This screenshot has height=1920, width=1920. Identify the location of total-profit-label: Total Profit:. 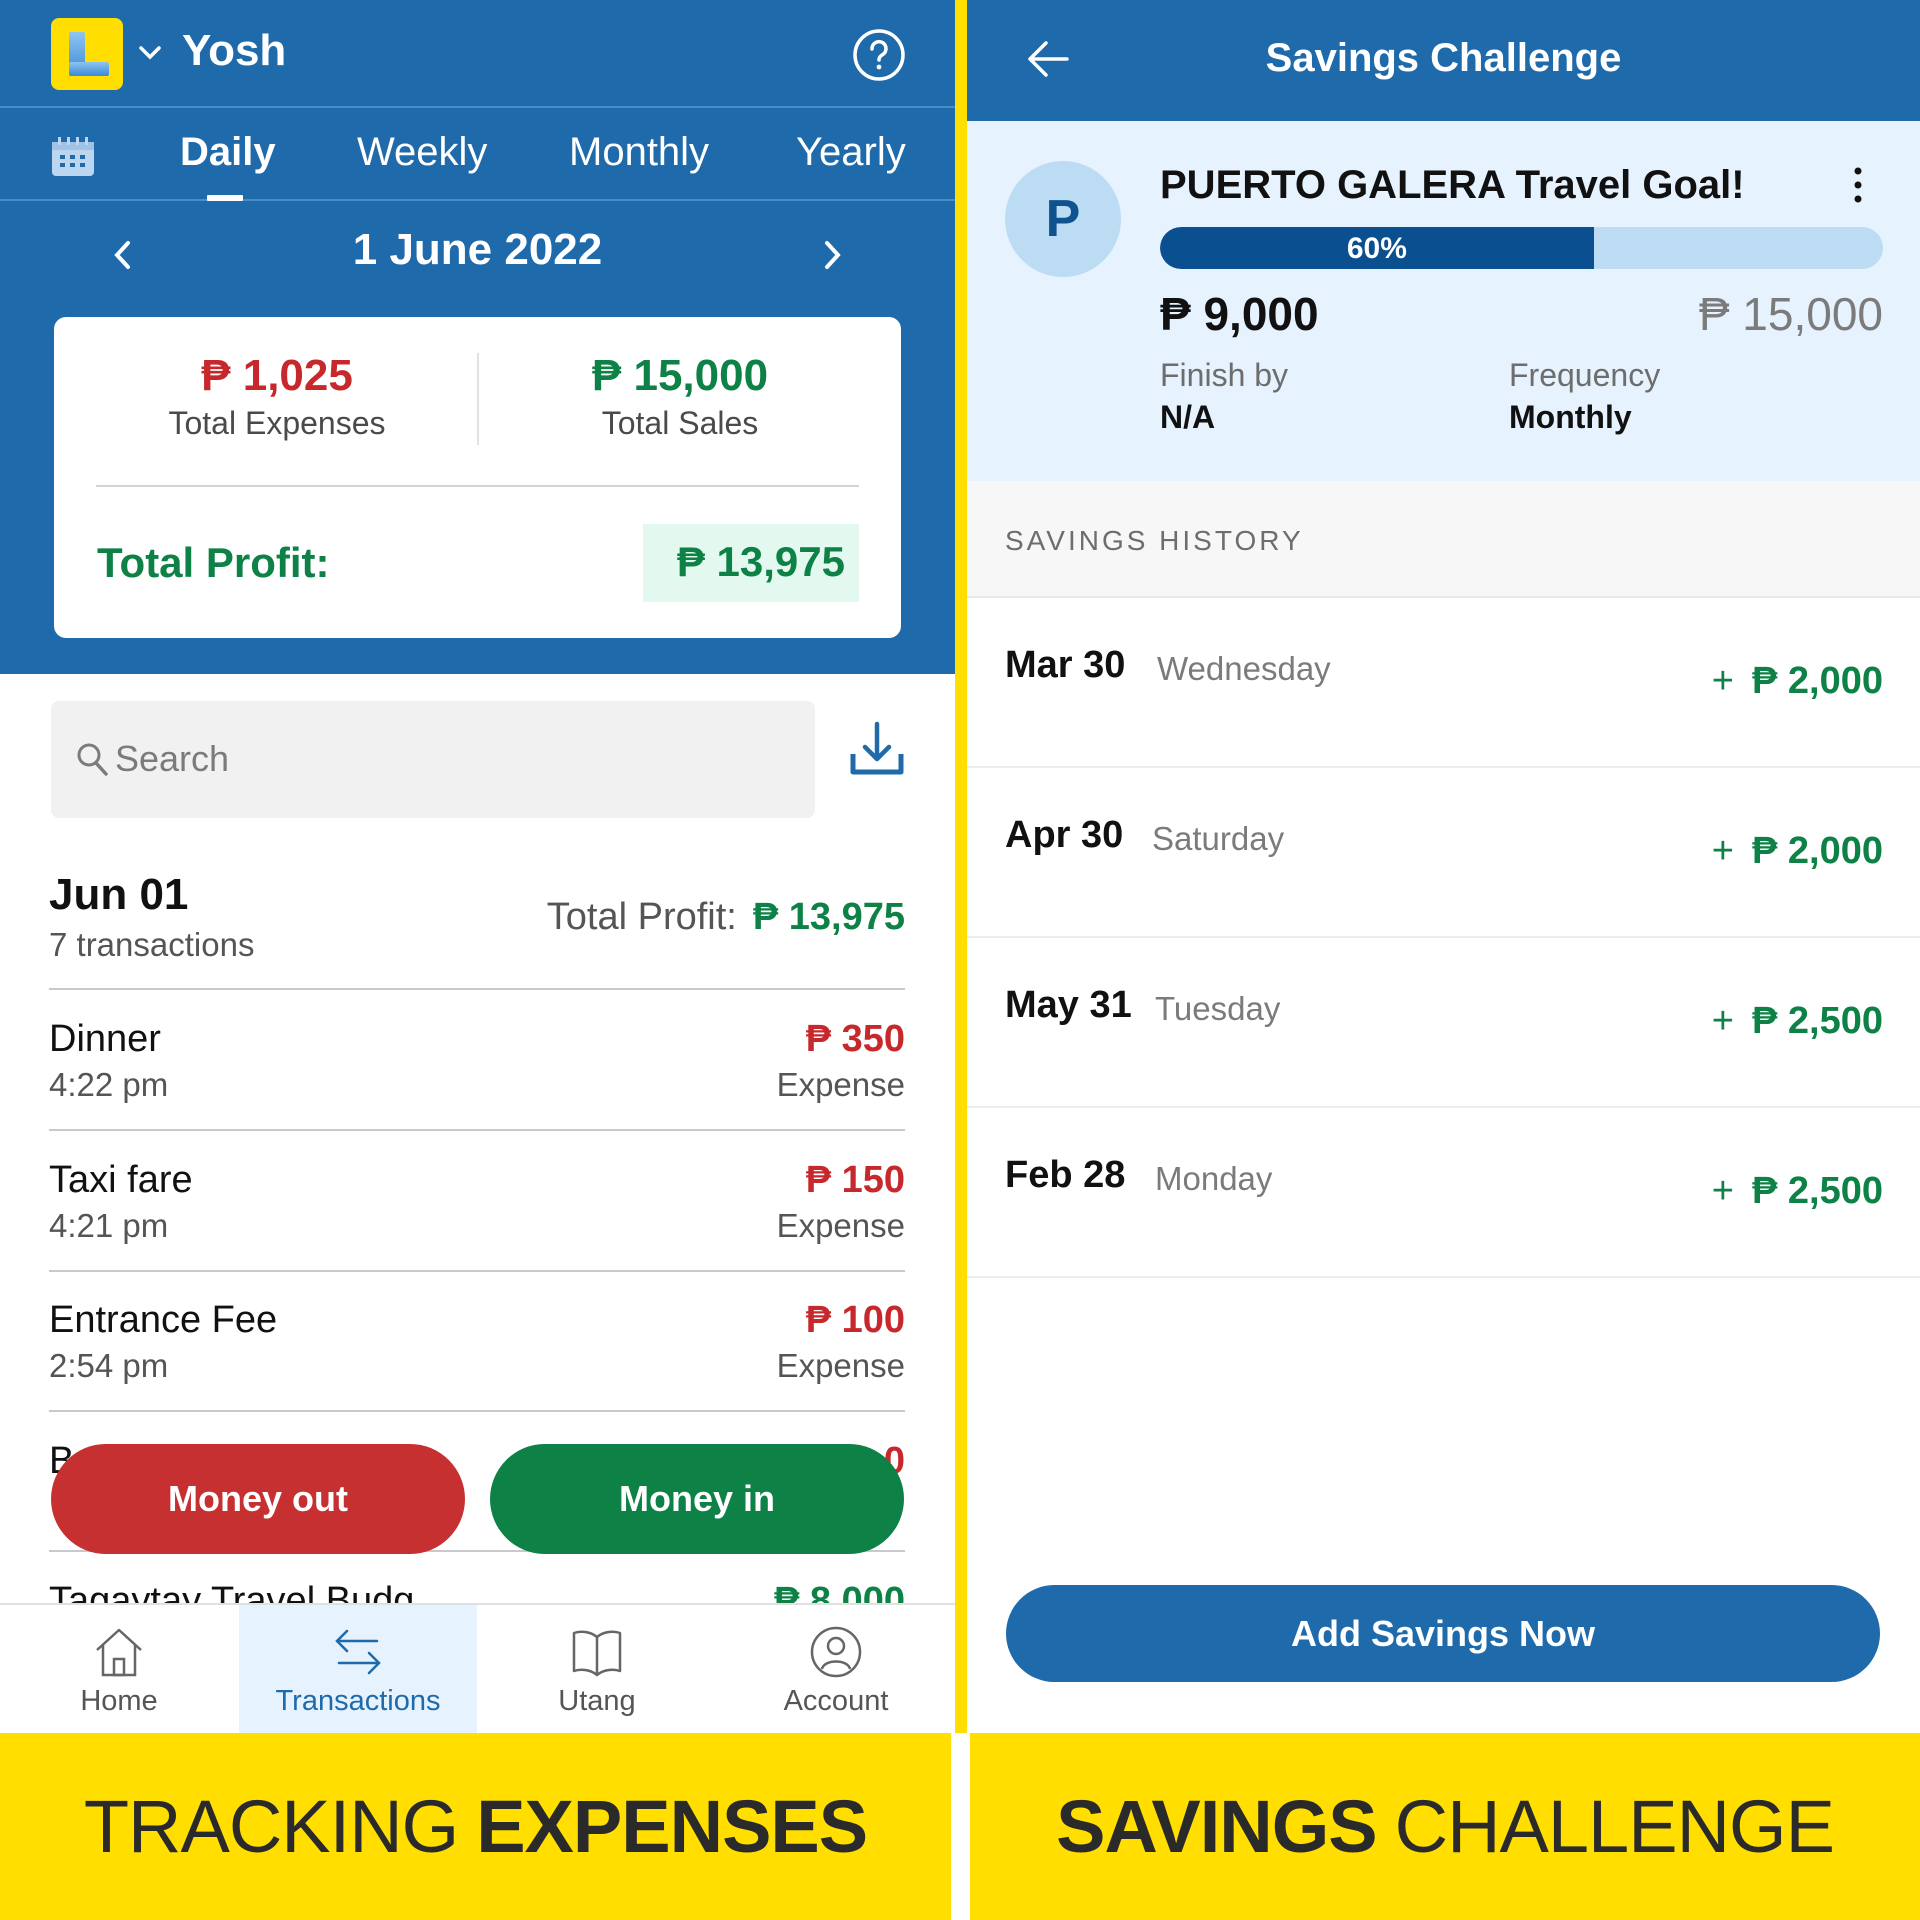
(213, 562).